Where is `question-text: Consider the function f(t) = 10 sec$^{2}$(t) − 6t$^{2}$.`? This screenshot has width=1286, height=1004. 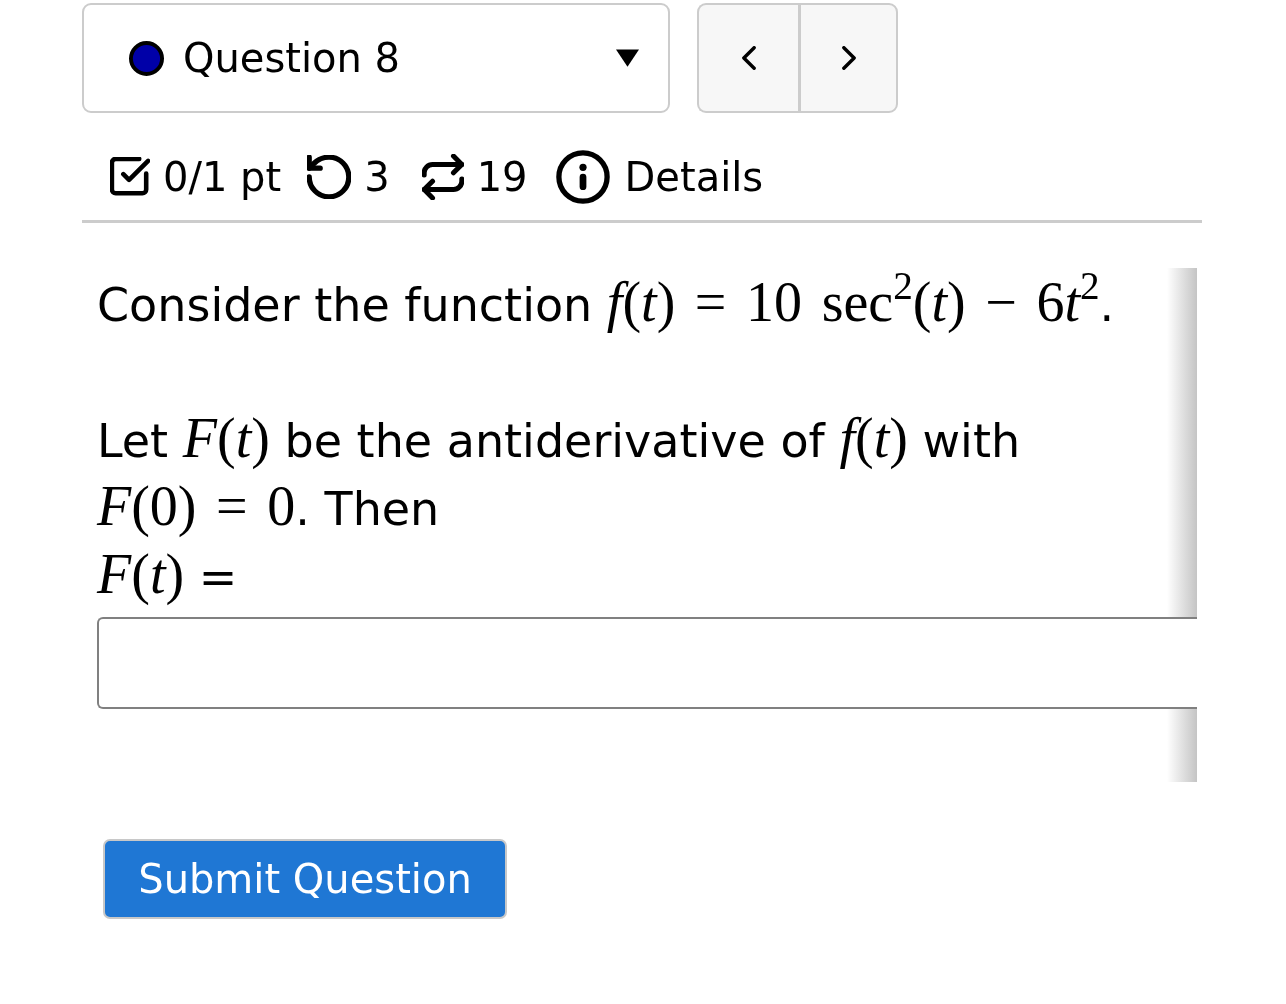
question-text: Consider the function f(t) = 10 sec$^{2}$(t) − 6t$^{2}$. is located at coordinates (606, 303).